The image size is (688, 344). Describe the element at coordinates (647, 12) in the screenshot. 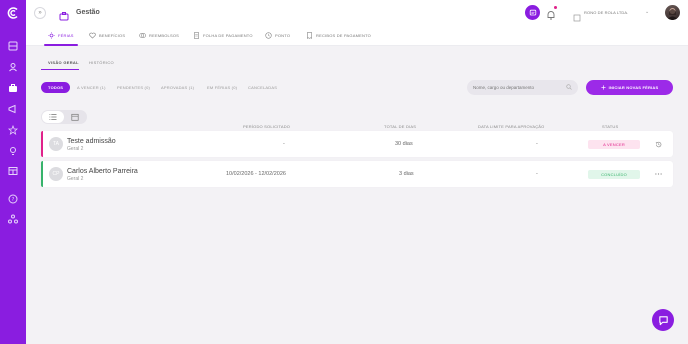

I see `chevron-down-icon: ⌄` at that location.